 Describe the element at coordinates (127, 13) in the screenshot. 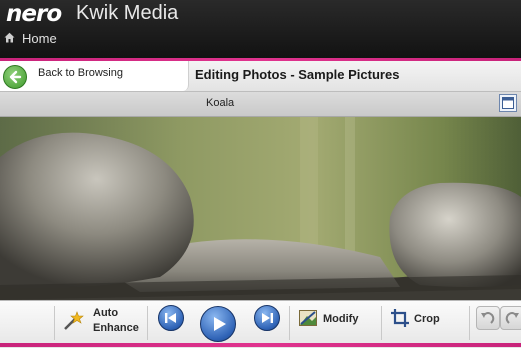

I see `app-title: Kwik Media` at that location.